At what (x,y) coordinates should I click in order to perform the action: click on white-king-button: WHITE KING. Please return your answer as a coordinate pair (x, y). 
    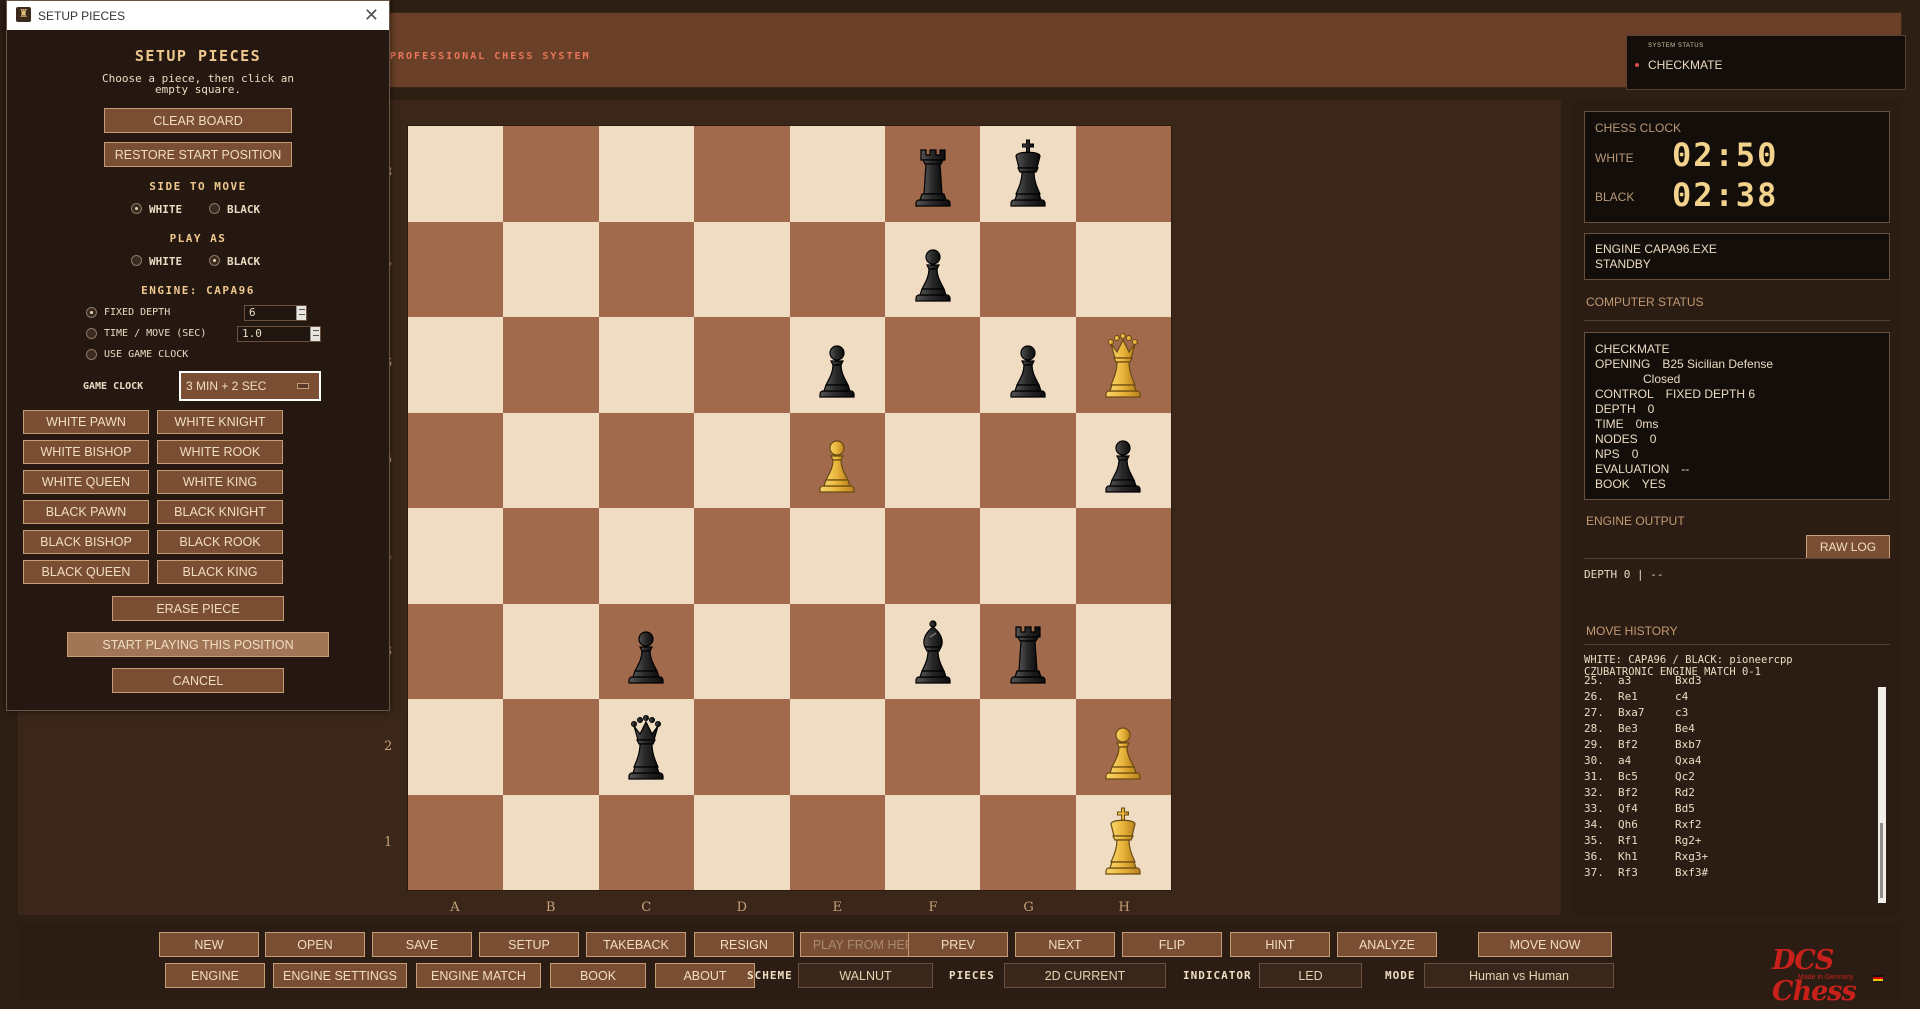
    Looking at the image, I should click on (220, 482).